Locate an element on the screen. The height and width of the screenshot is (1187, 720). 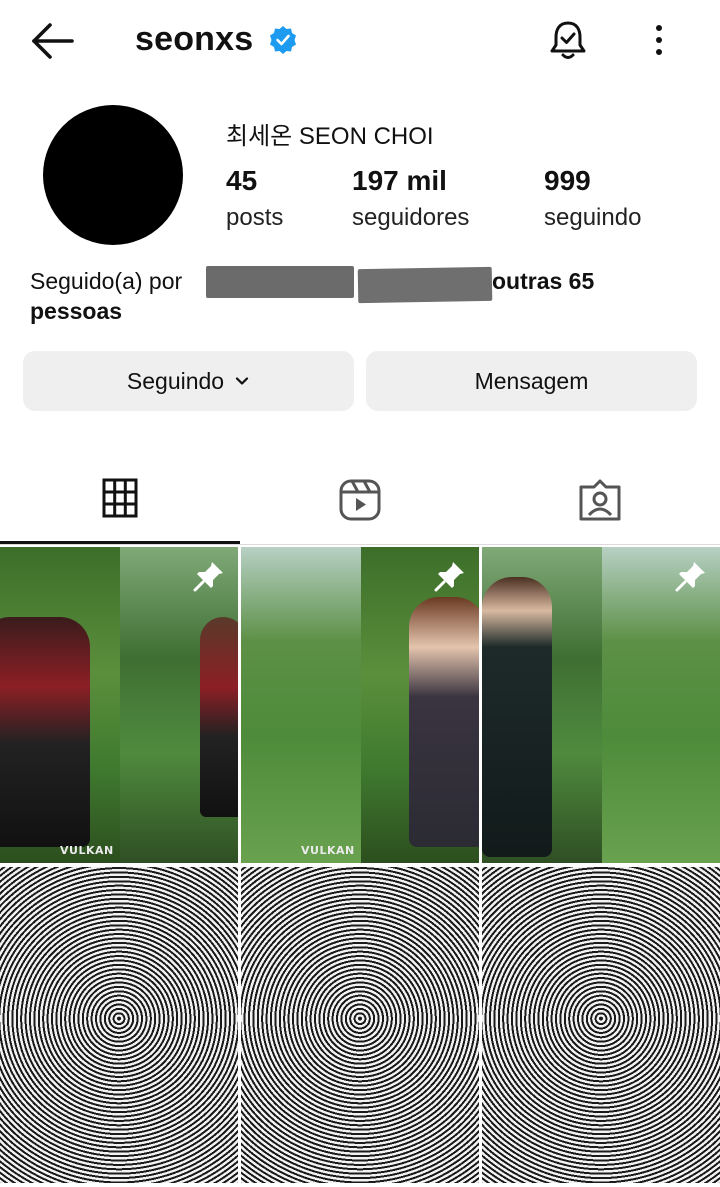
profile-tabs is located at coordinates (360, 500).